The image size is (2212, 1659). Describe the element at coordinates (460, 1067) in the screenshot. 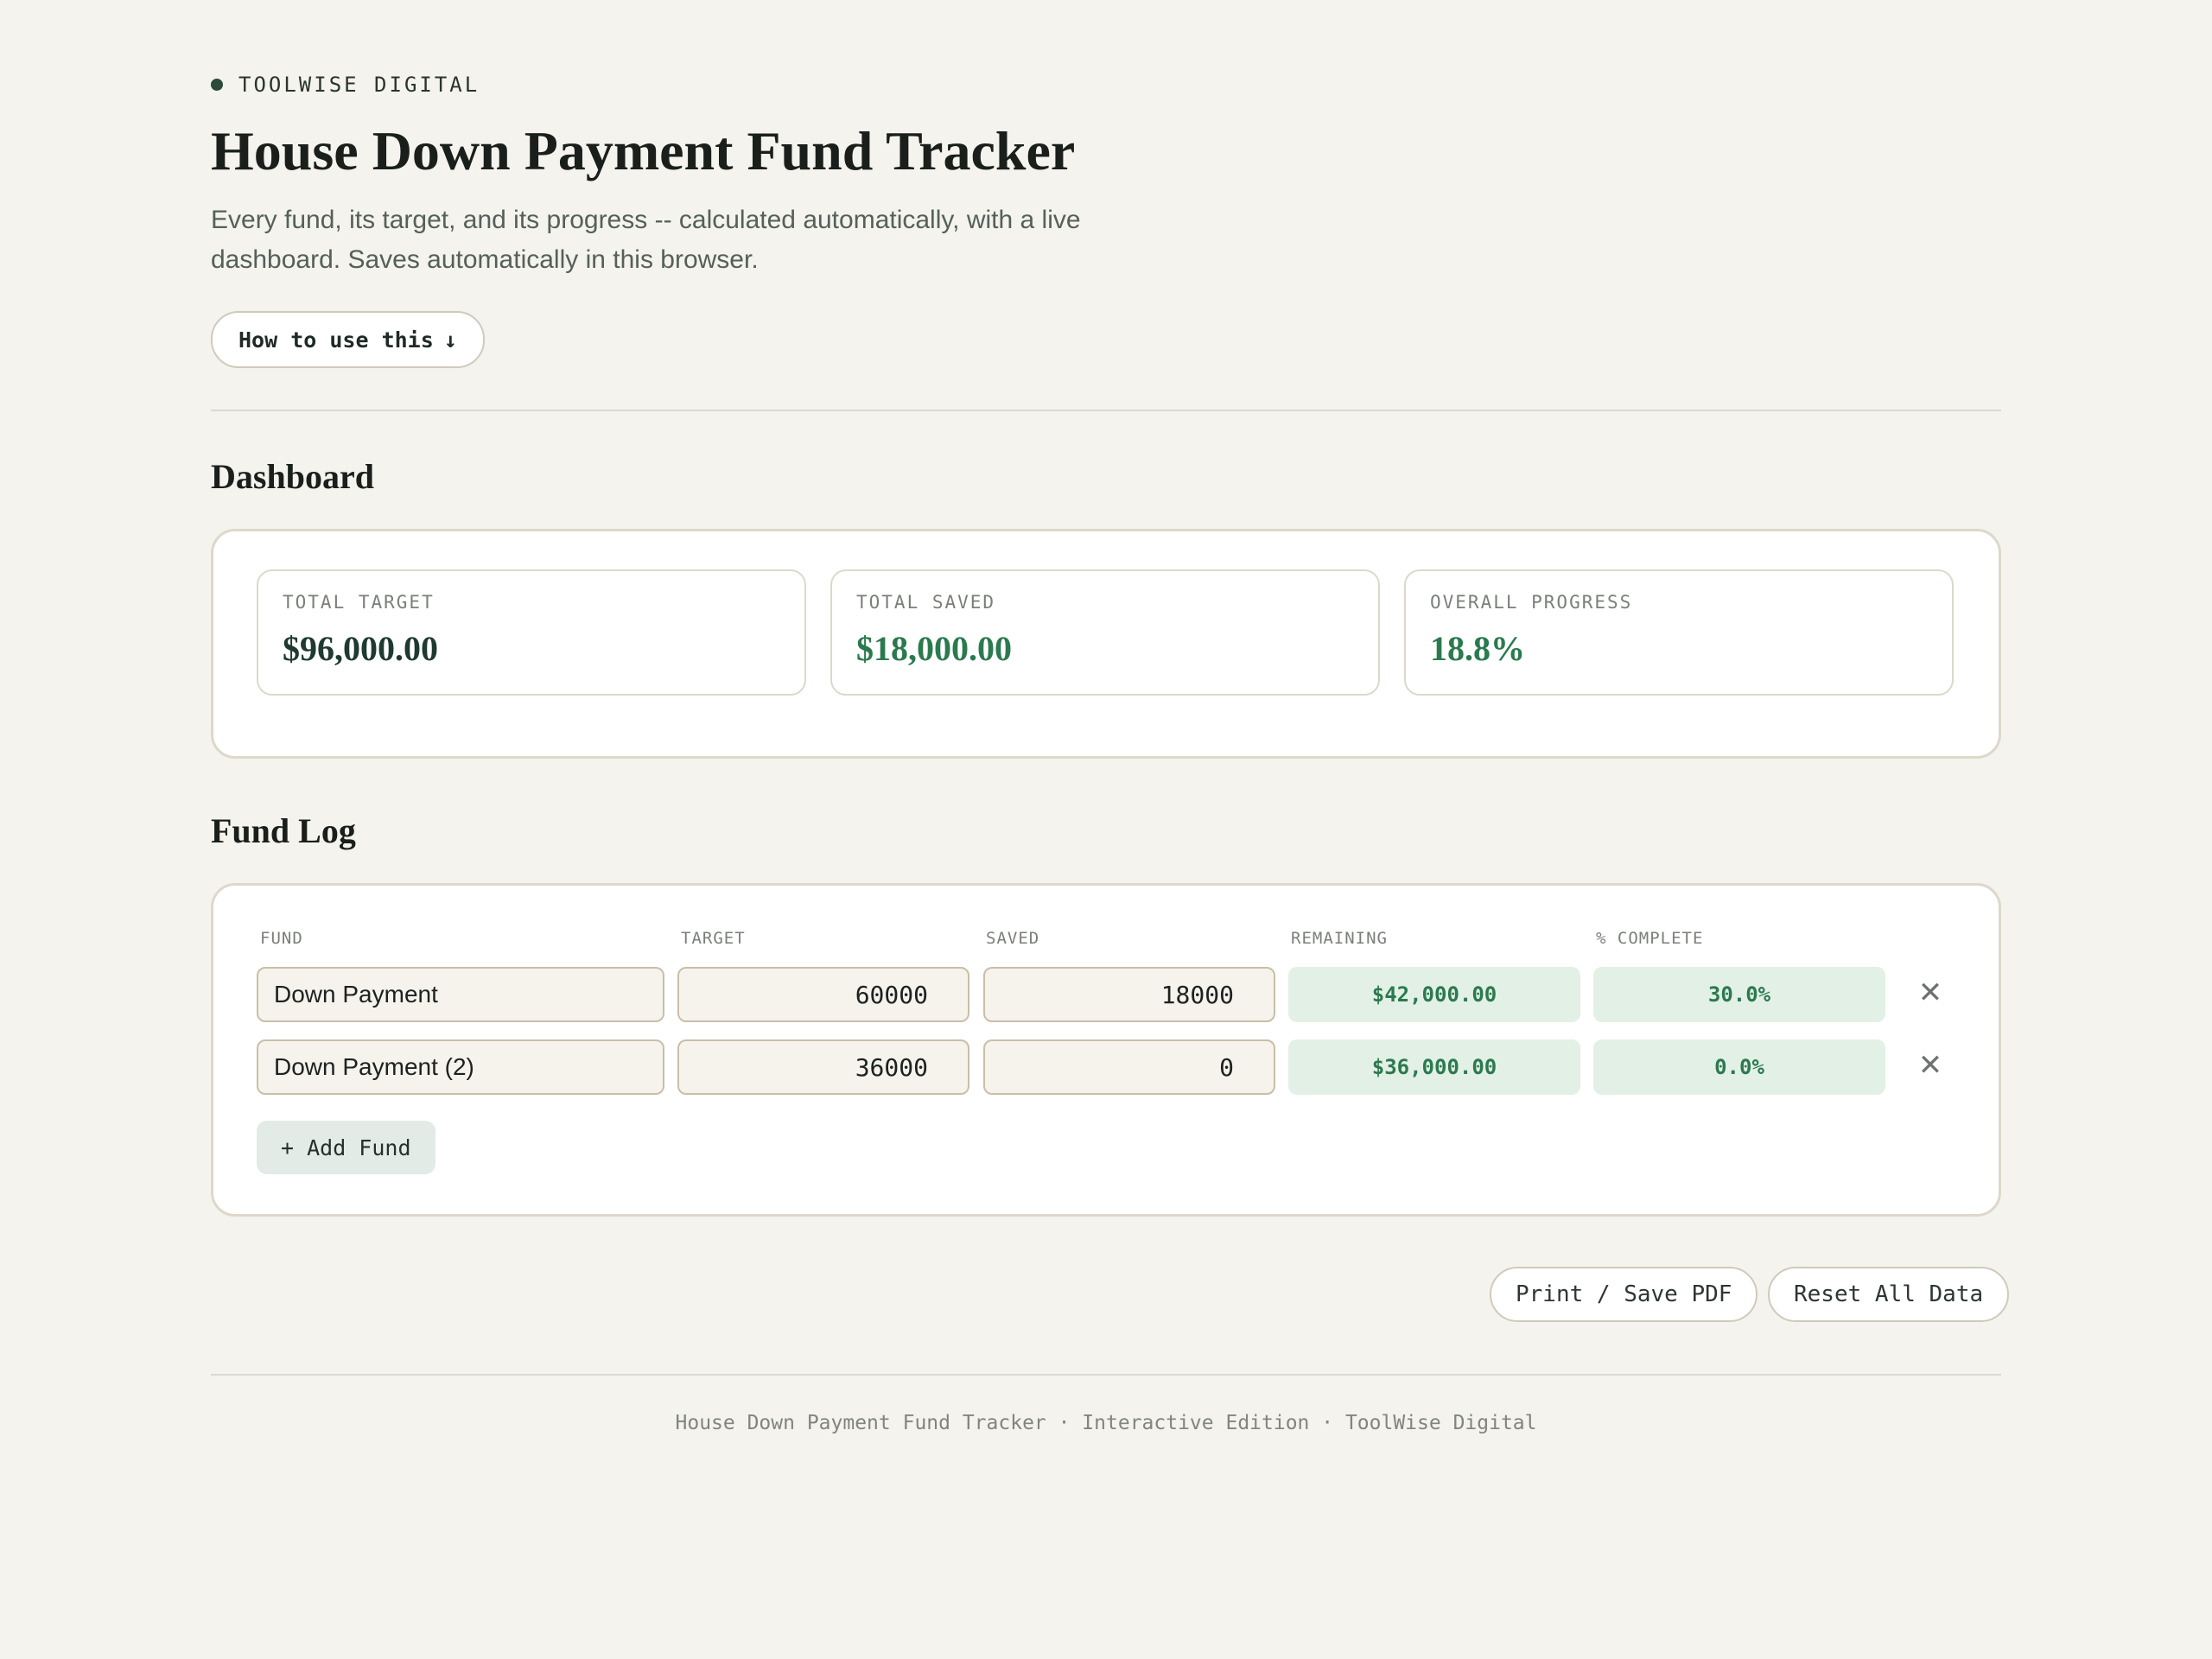

I see `fund-name-input: Down Payment (2)` at that location.